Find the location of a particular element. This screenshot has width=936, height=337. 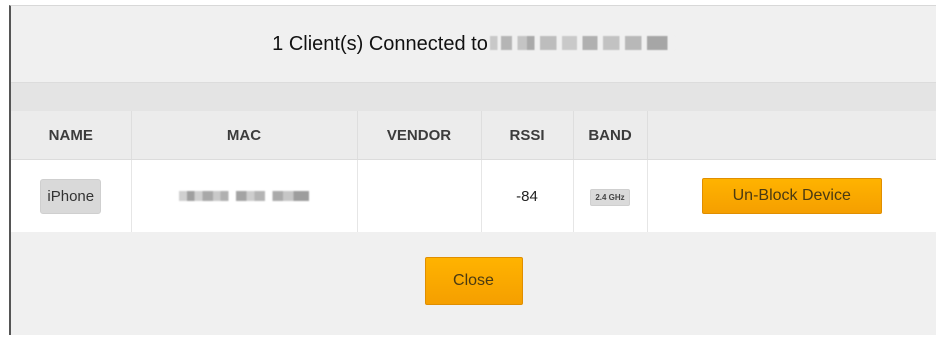

cell-name: iPhone is located at coordinates (71, 195).